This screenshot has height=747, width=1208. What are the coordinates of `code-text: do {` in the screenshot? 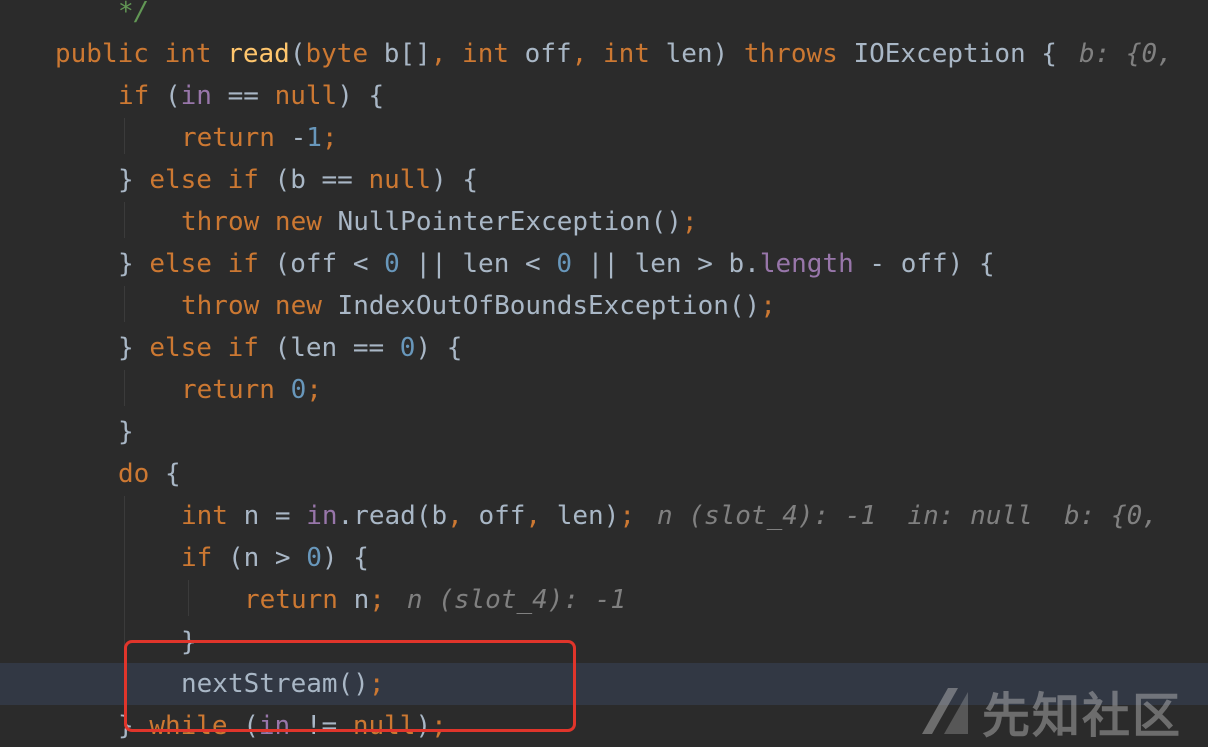 It's located at (149, 474).